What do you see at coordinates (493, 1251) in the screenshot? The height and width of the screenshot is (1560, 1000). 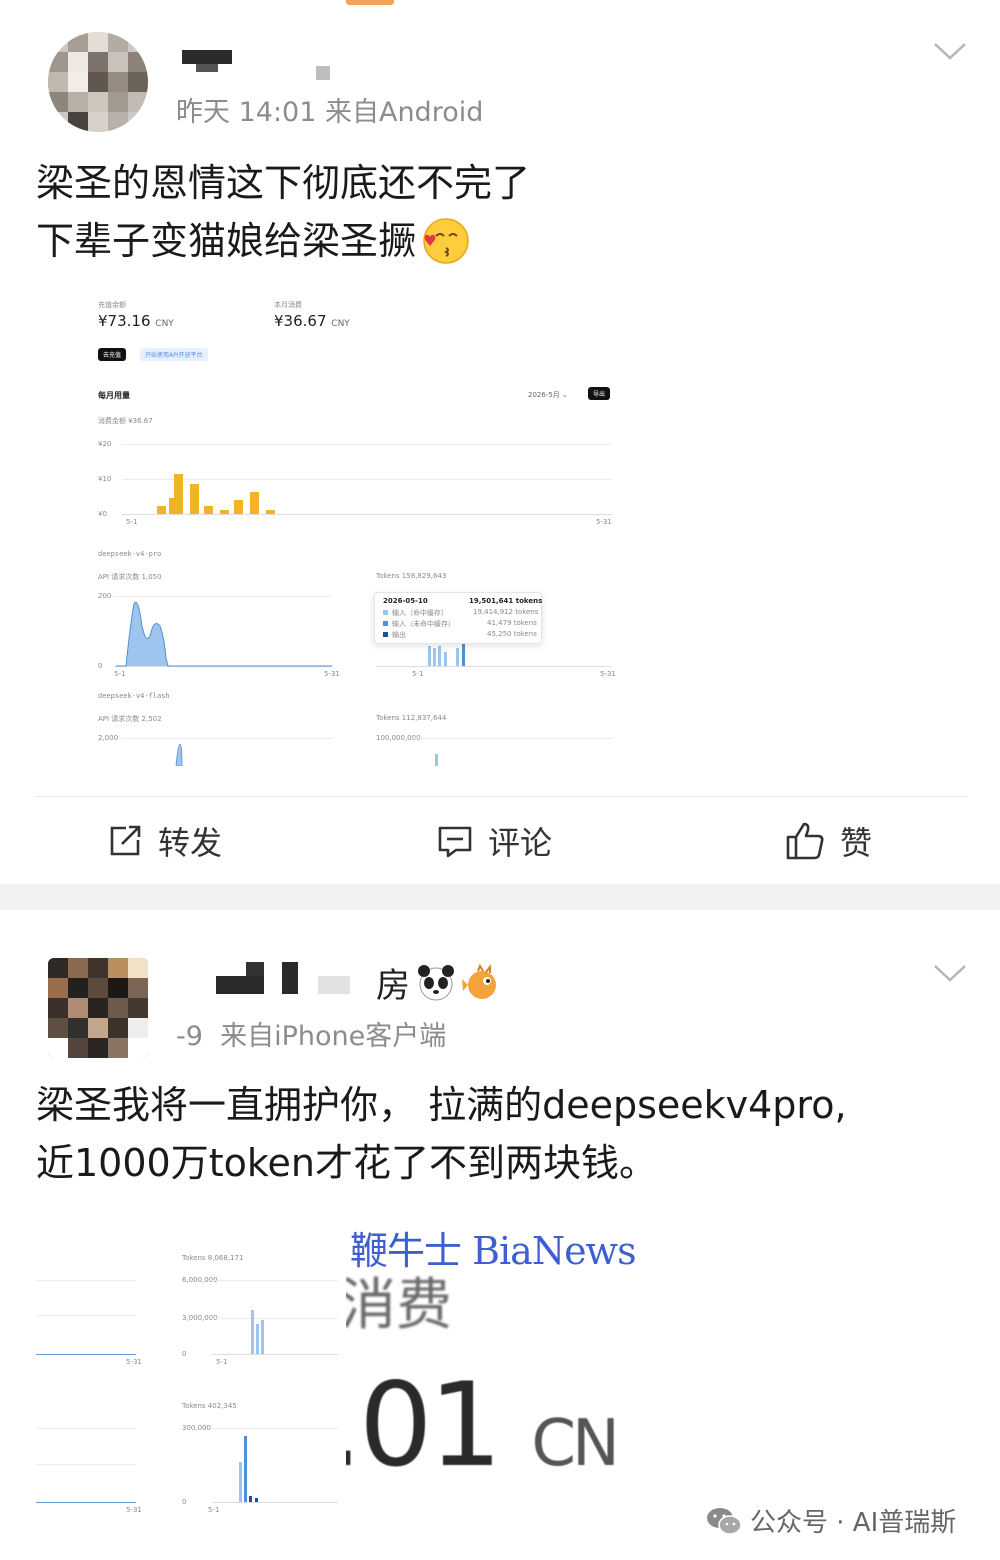 I see `watermark: 鞭牛士 BiaNews` at bounding box center [493, 1251].